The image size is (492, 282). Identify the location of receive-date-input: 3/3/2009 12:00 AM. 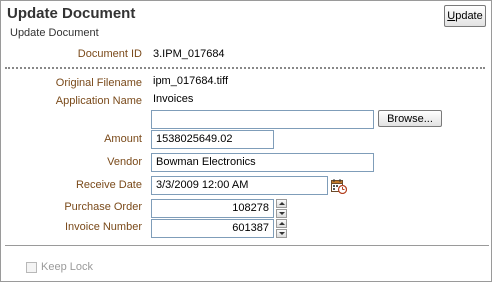
(239, 185).